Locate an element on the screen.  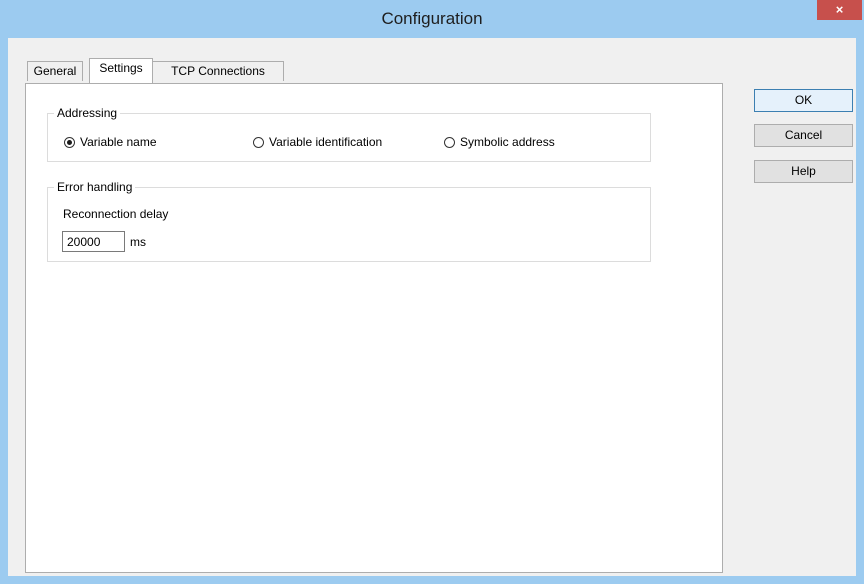
radio-variable-identification: Variable identification is located at coordinates (317, 142).